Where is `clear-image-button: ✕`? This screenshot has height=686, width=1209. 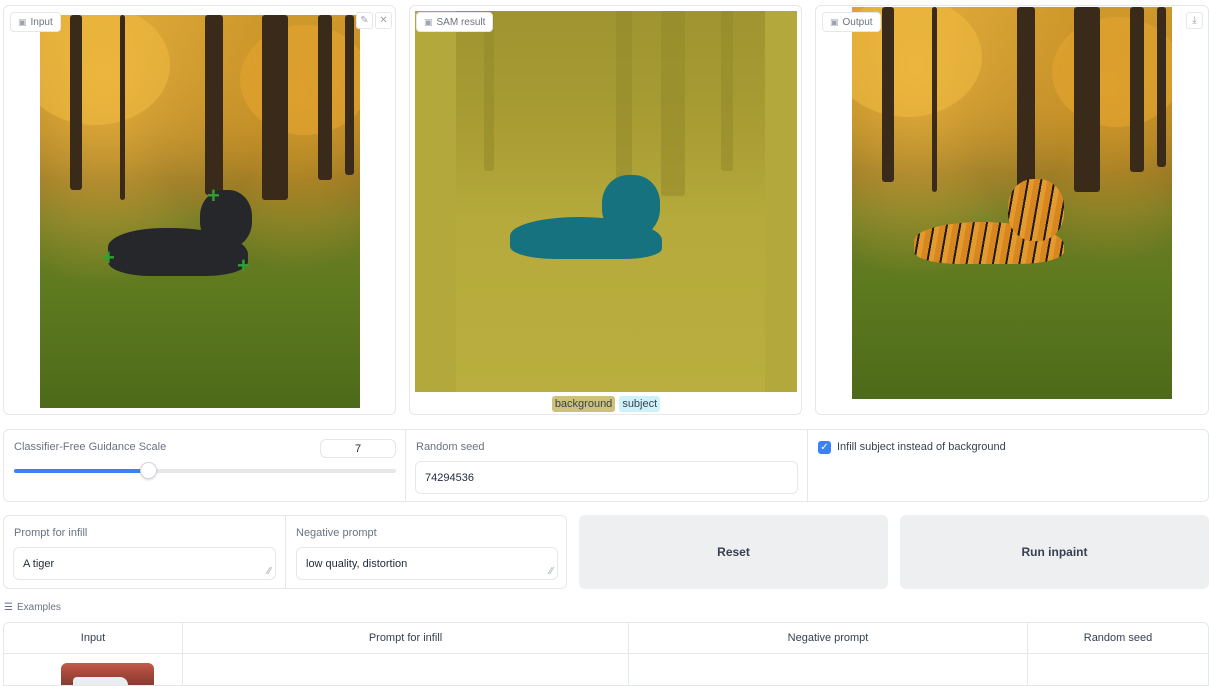
clear-image-button: ✕ is located at coordinates (383, 20).